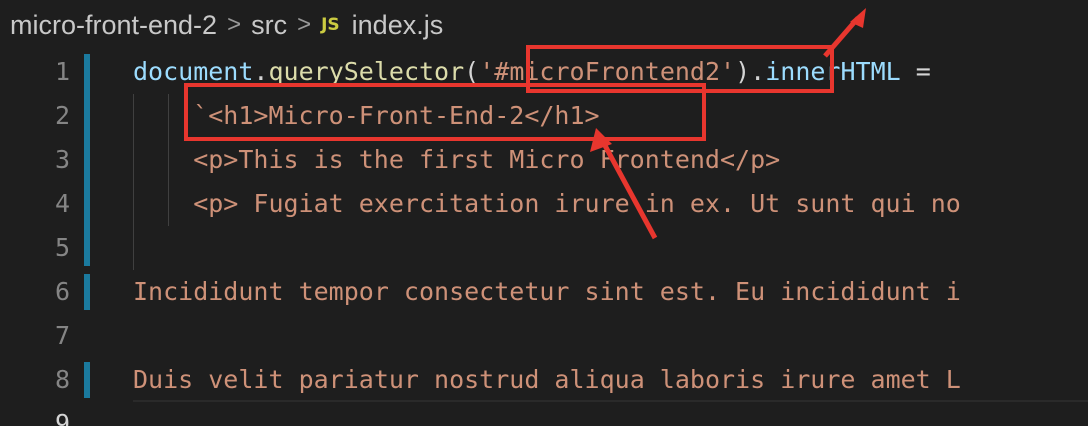 The width and height of the screenshot is (1088, 426). What do you see at coordinates (62, 203) in the screenshot?
I see `line-number: 4` at bounding box center [62, 203].